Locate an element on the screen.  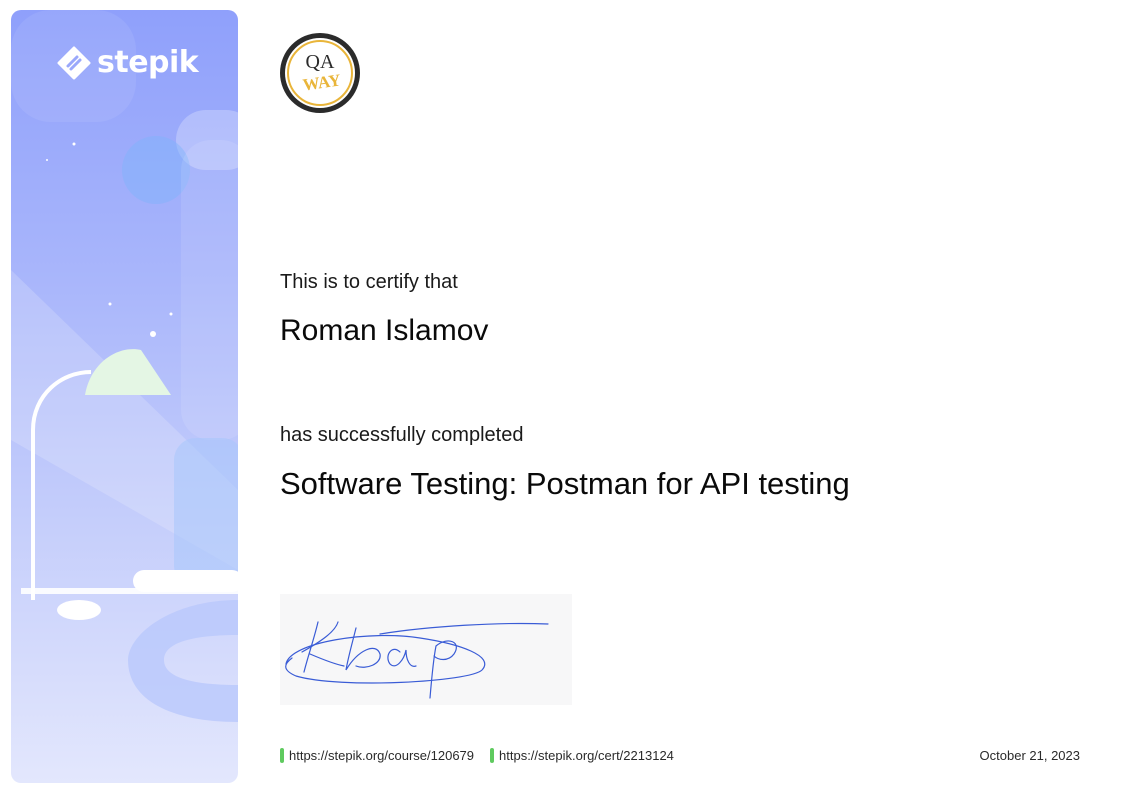
handwritten-signature is located at coordinates (417, 660).